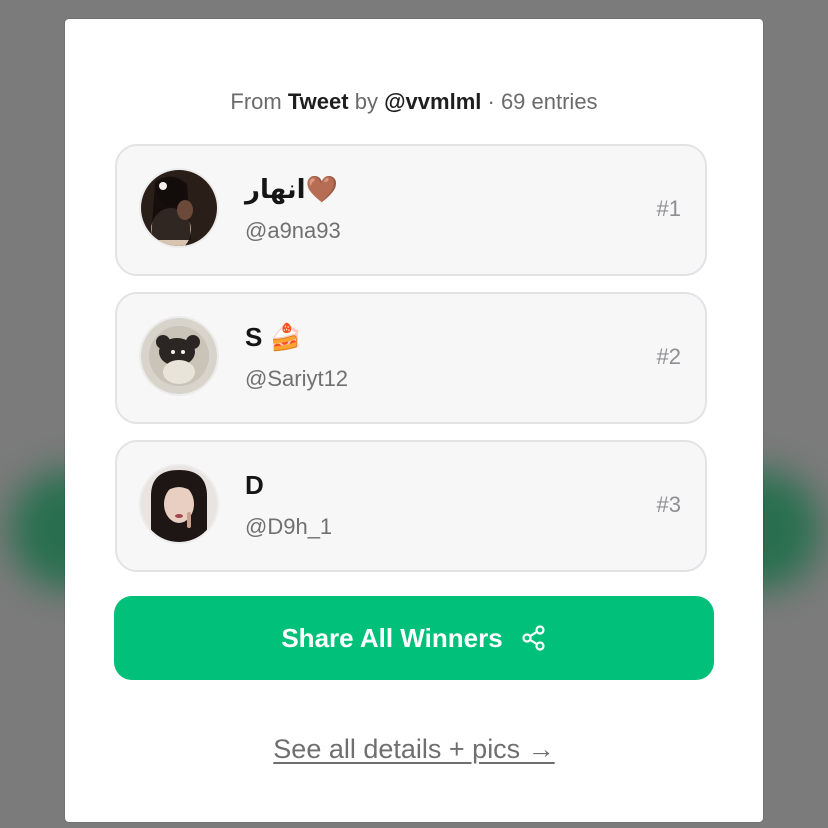 The width and height of the screenshot is (828, 828). I want to click on winner-rank: #1, so click(668, 208).